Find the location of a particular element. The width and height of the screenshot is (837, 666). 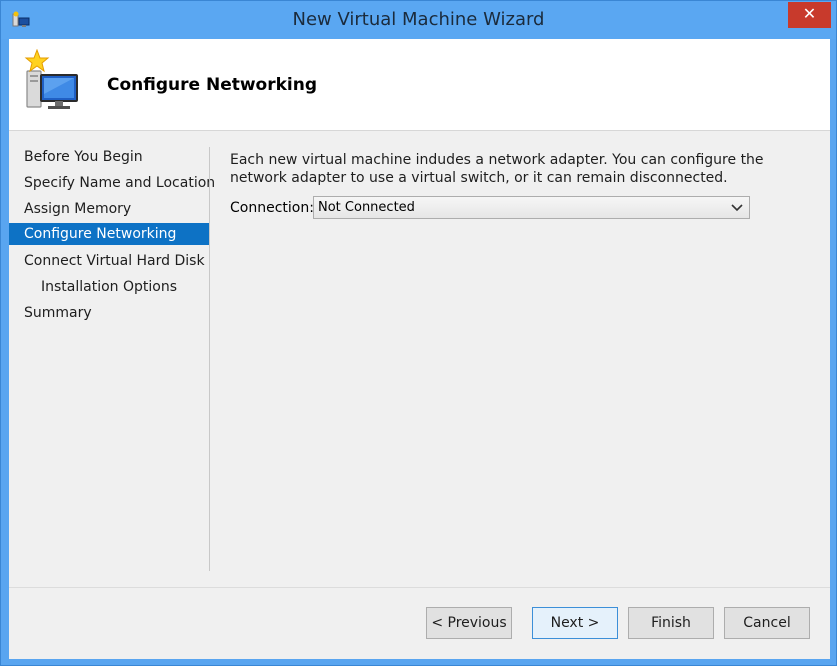

connection-label: Connection: is located at coordinates (272, 208).